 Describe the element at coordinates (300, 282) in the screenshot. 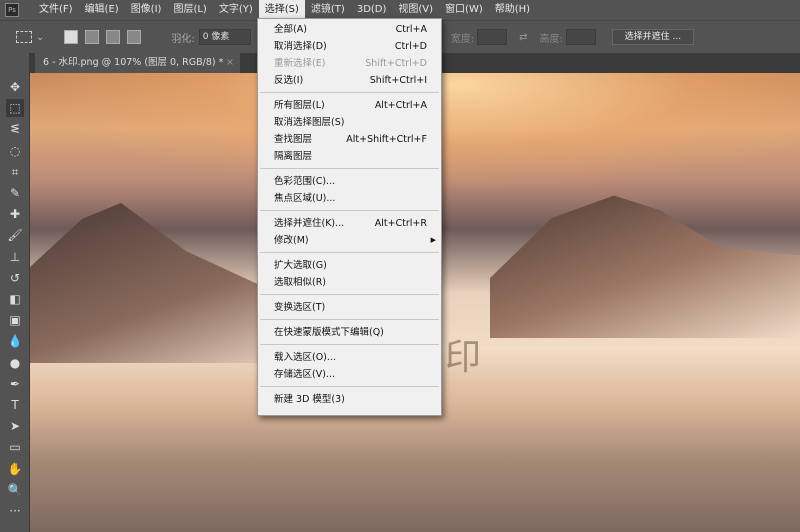

I see `menu-item-label: 选取相似(R)` at that location.